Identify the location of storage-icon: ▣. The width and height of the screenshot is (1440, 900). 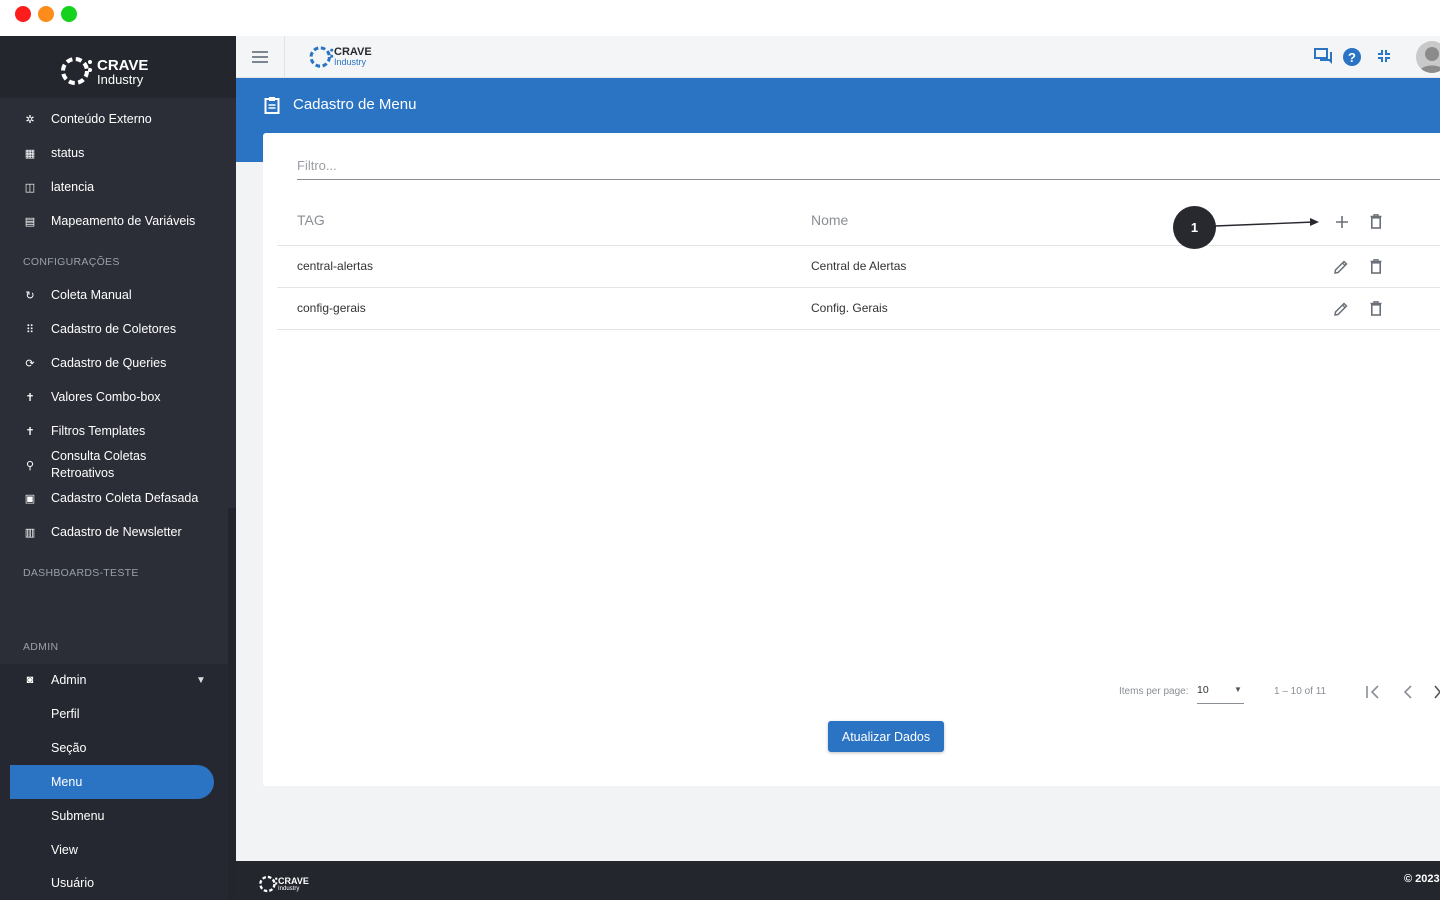
(30, 498).